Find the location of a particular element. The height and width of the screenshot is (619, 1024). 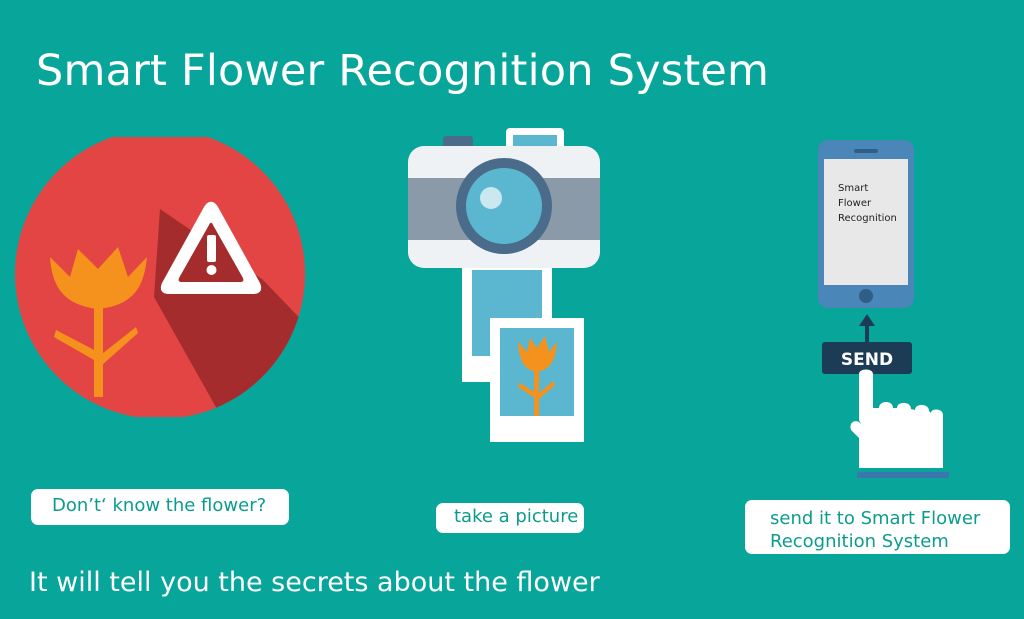

caption-step-1-text: Don’t‘ know the flower? is located at coordinates (159, 505).